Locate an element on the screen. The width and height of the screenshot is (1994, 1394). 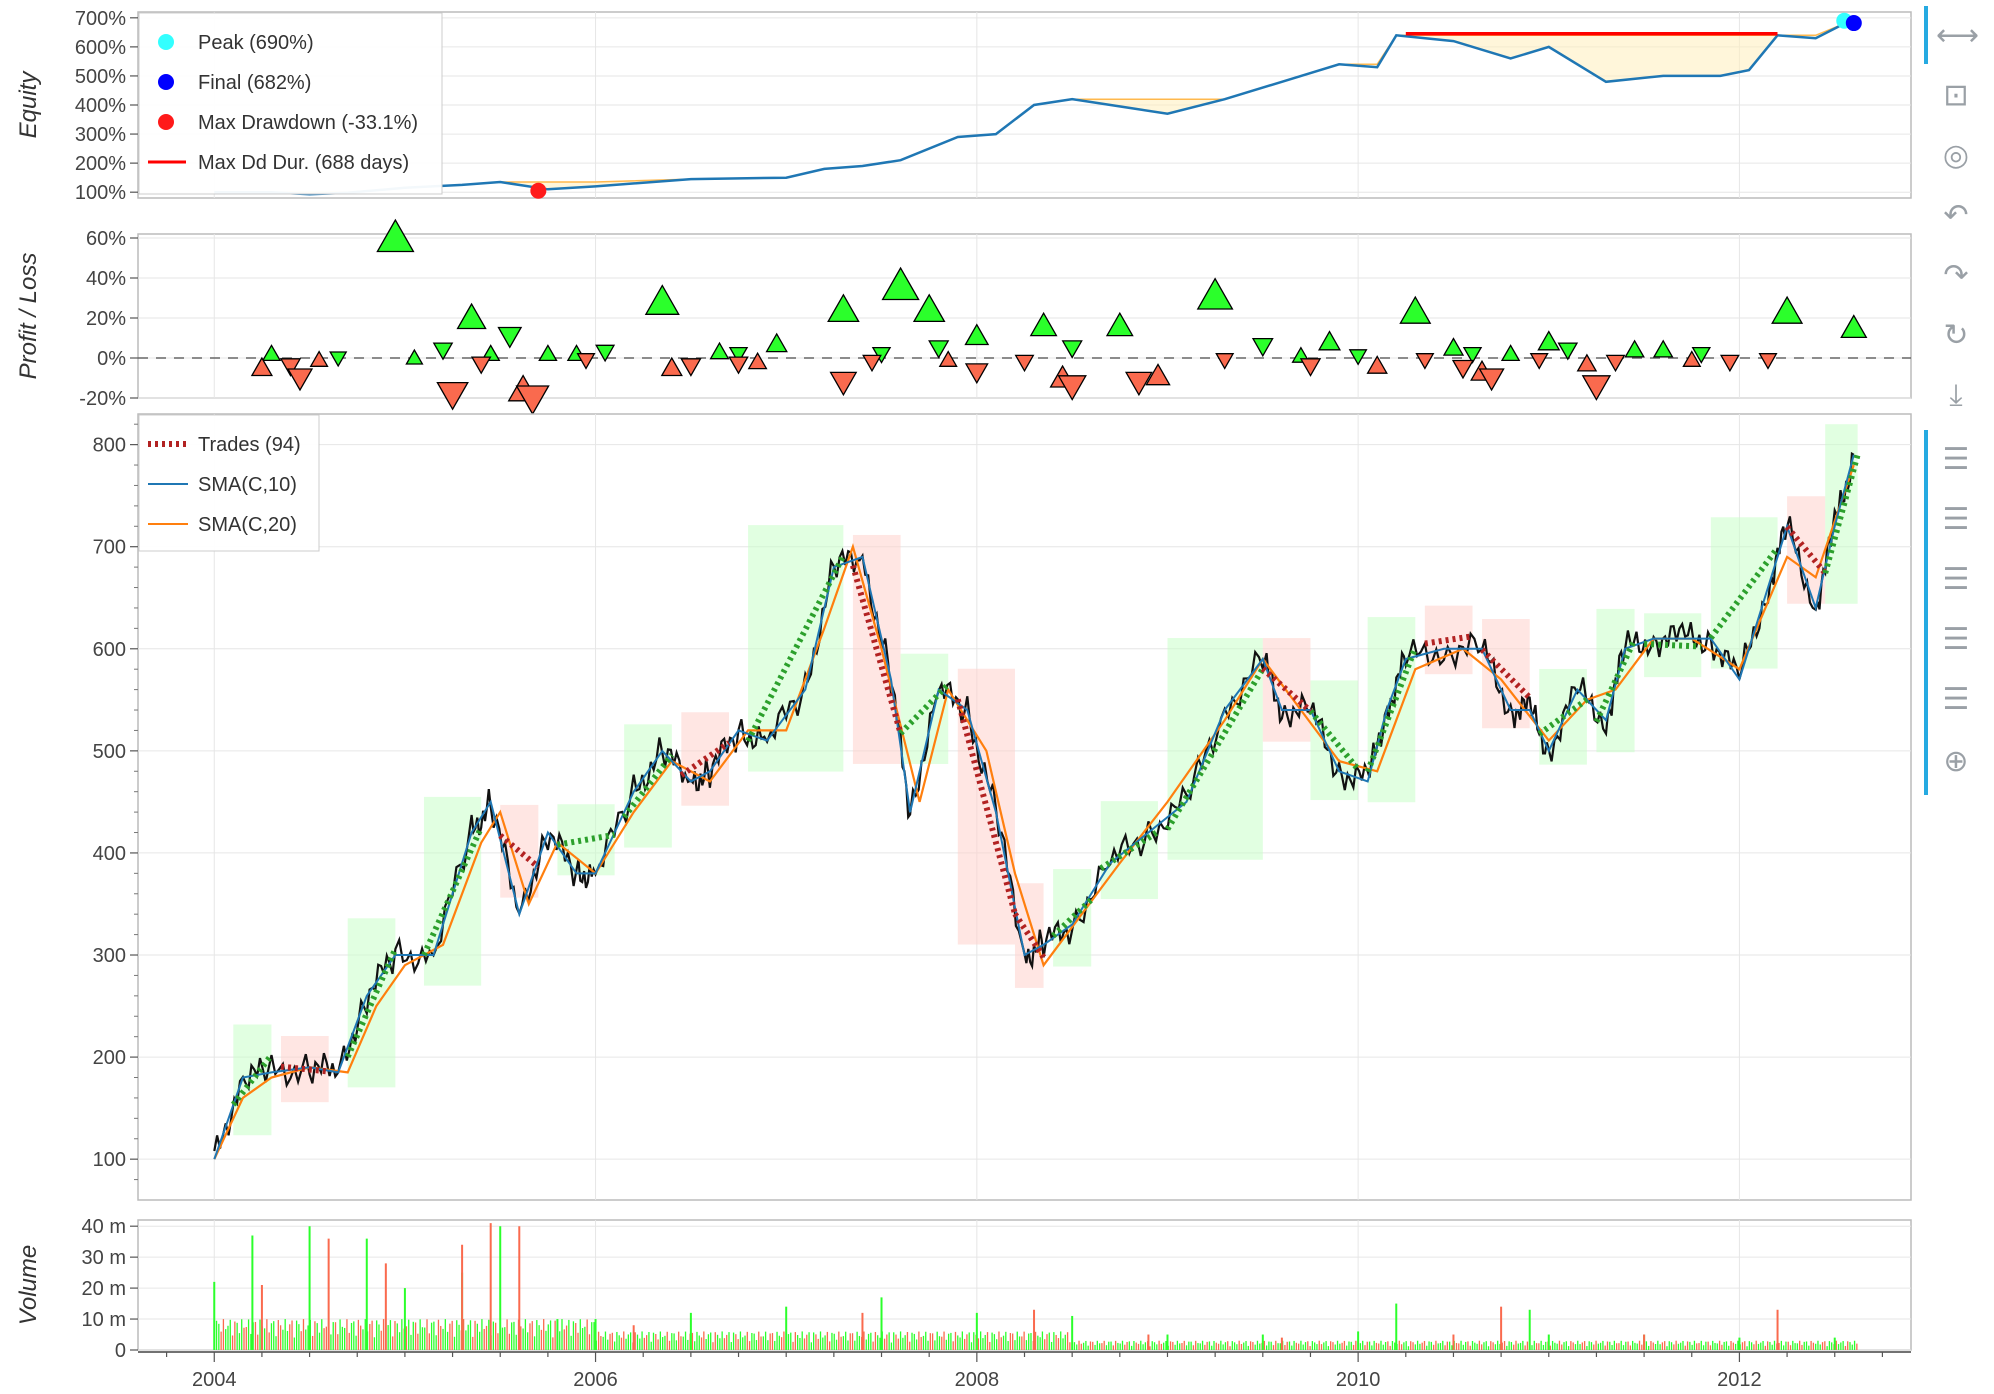
pl-ytick-label: 60% is located at coordinates (106, 239).